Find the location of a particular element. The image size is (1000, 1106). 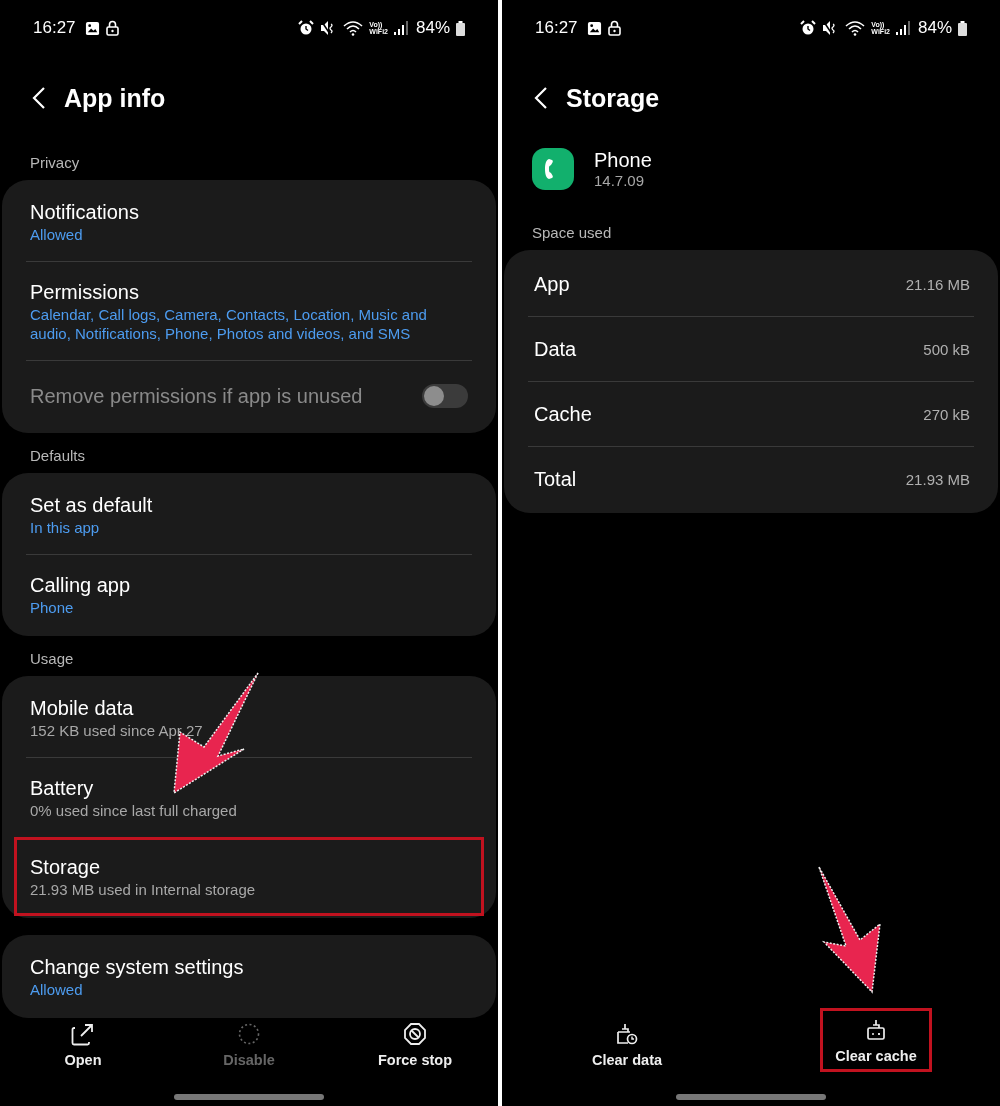

screen-title: Storage is located at coordinates (613, 98).